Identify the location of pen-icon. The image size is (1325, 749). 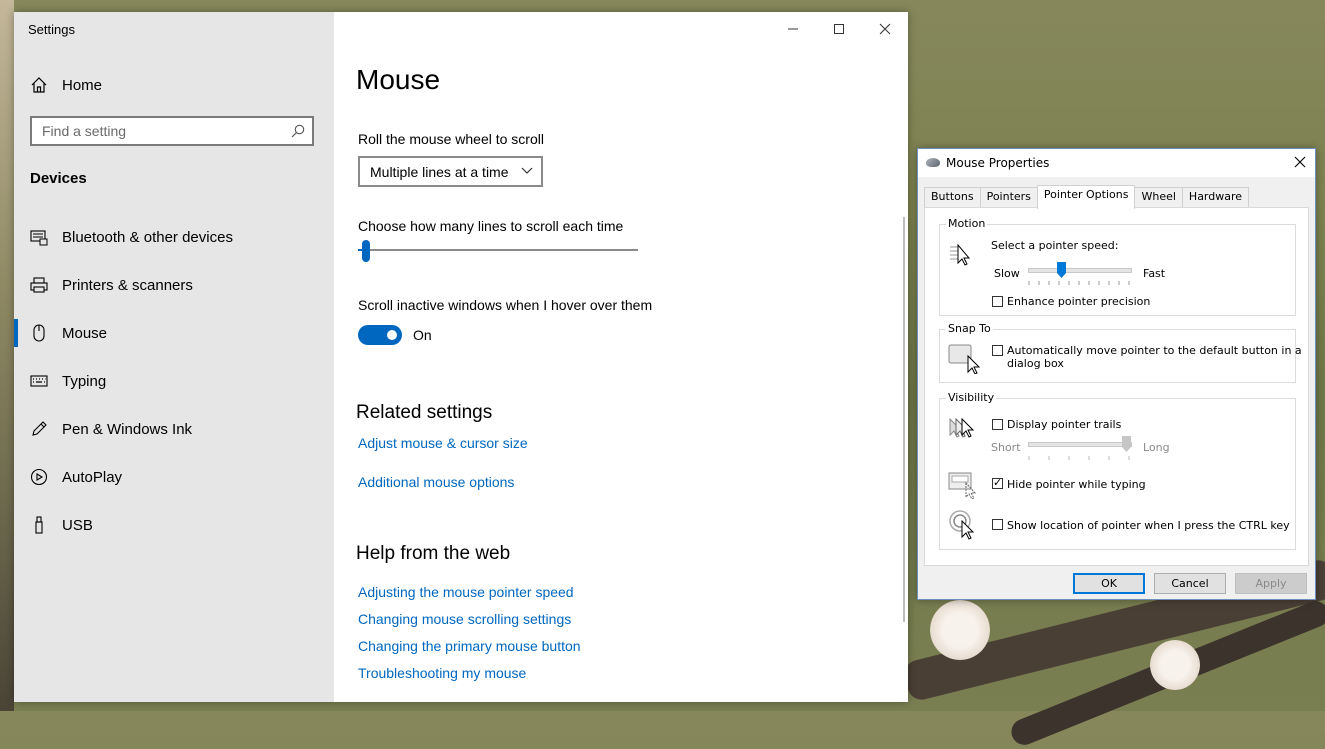
(39, 428).